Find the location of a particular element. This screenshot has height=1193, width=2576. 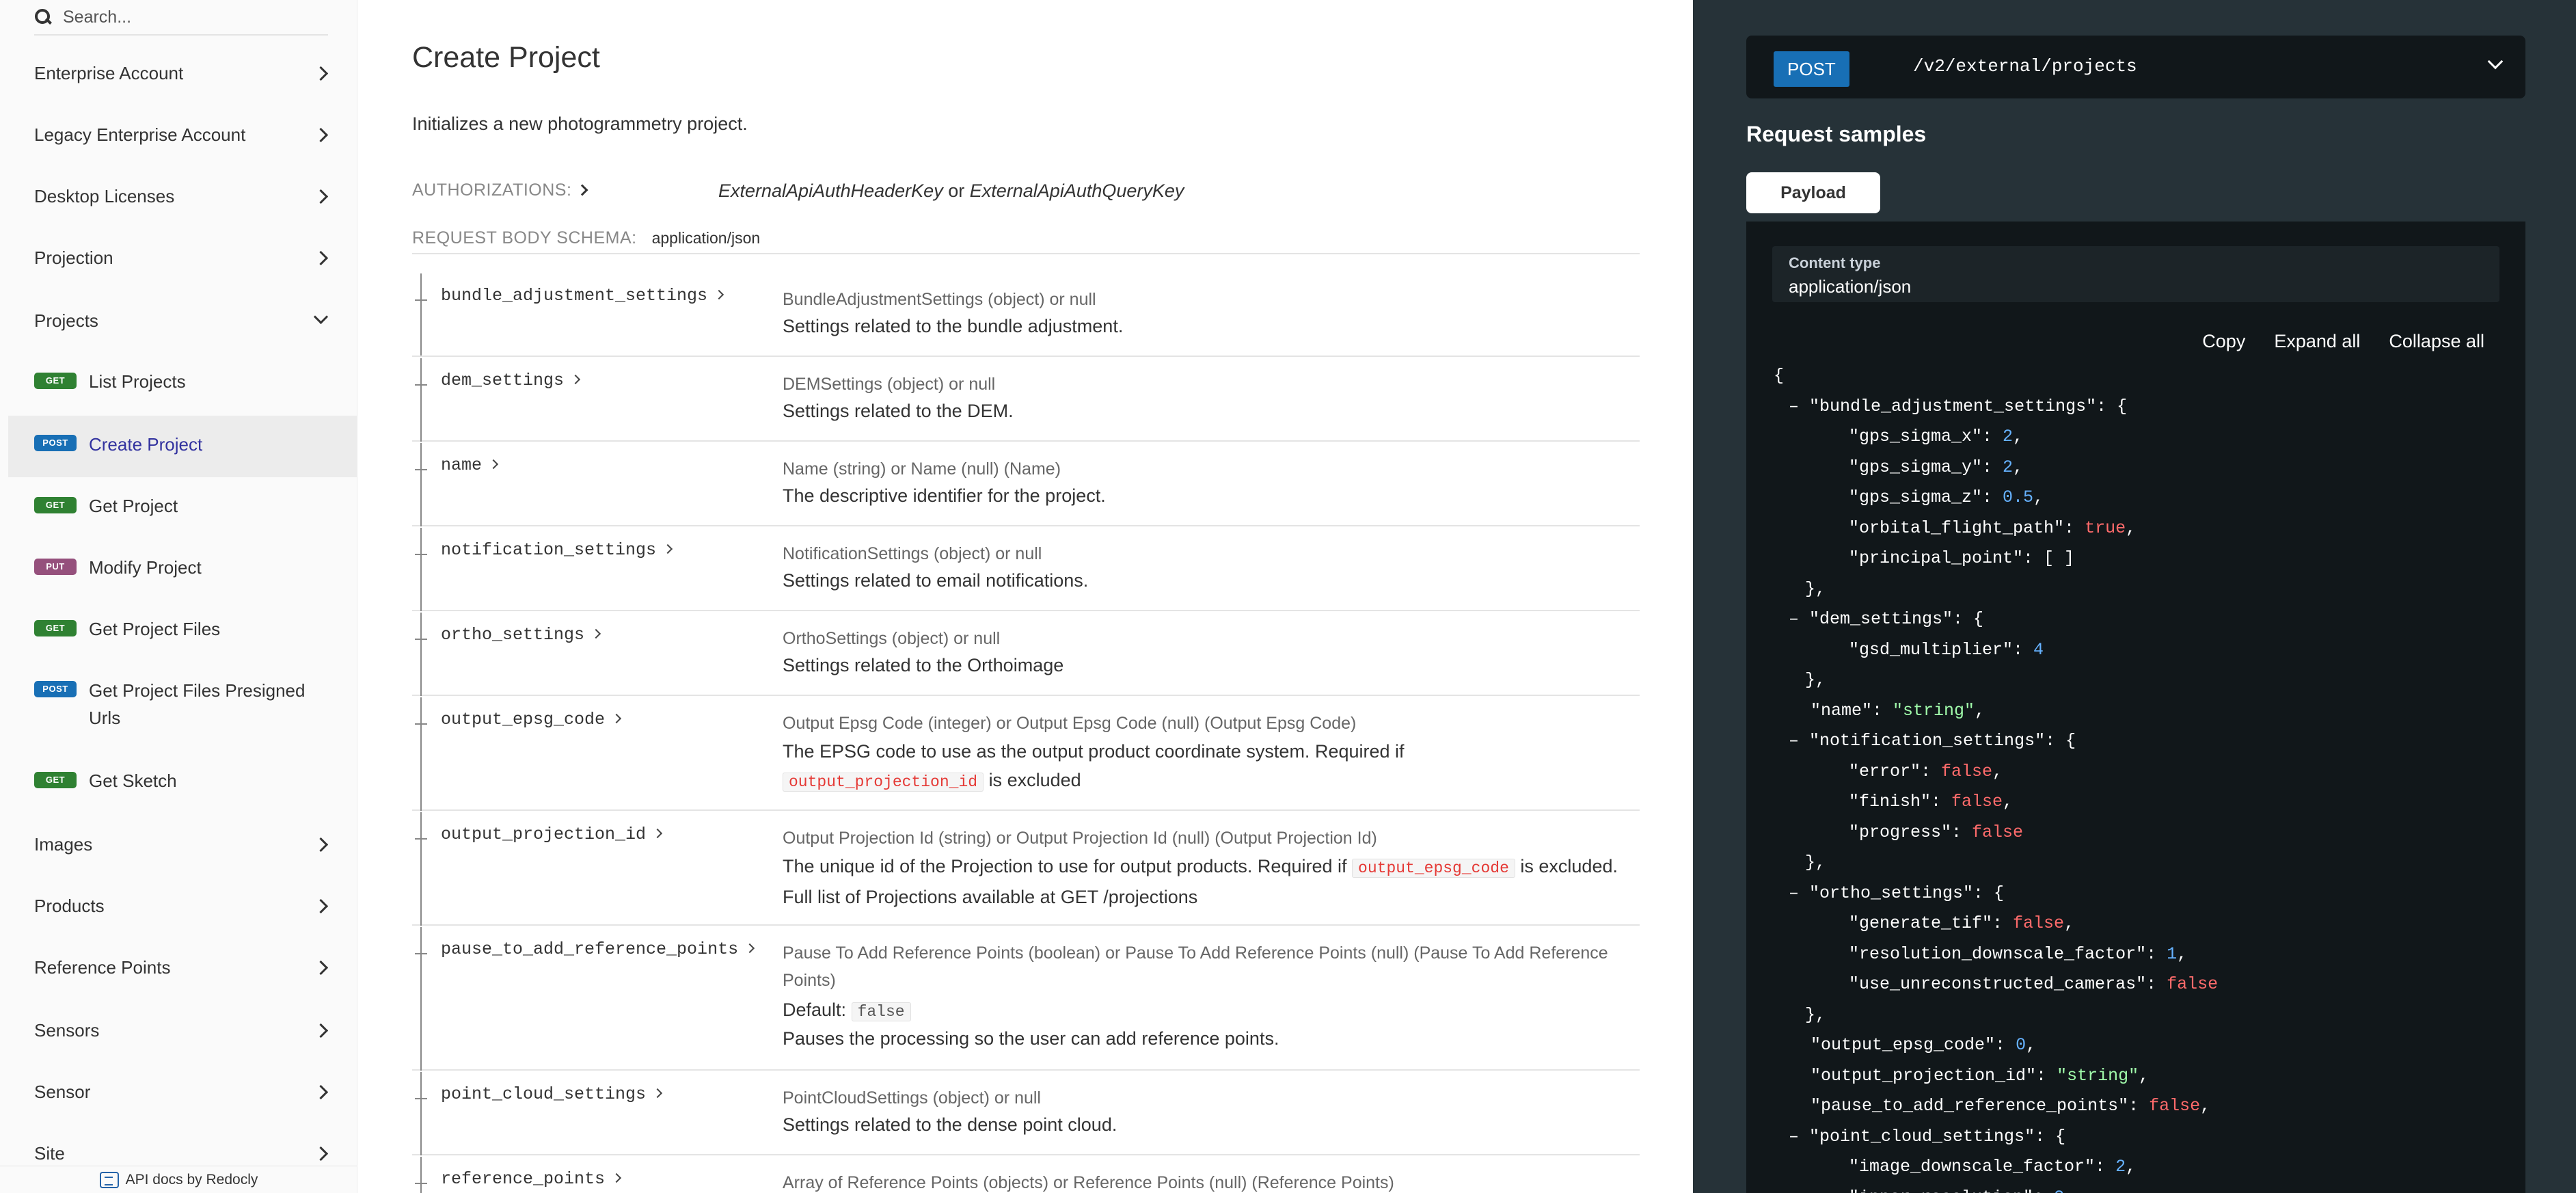

json-value: 0.5 is located at coordinates (2019, 497).